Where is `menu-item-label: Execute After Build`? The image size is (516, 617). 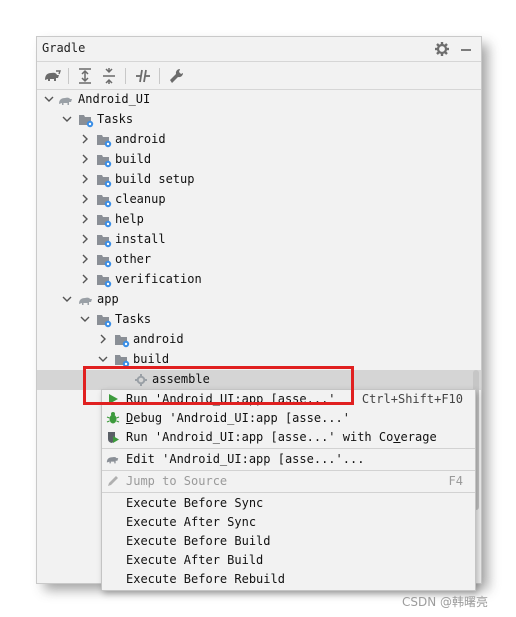 menu-item-label: Execute After Build is located at coordinates (195, 560).